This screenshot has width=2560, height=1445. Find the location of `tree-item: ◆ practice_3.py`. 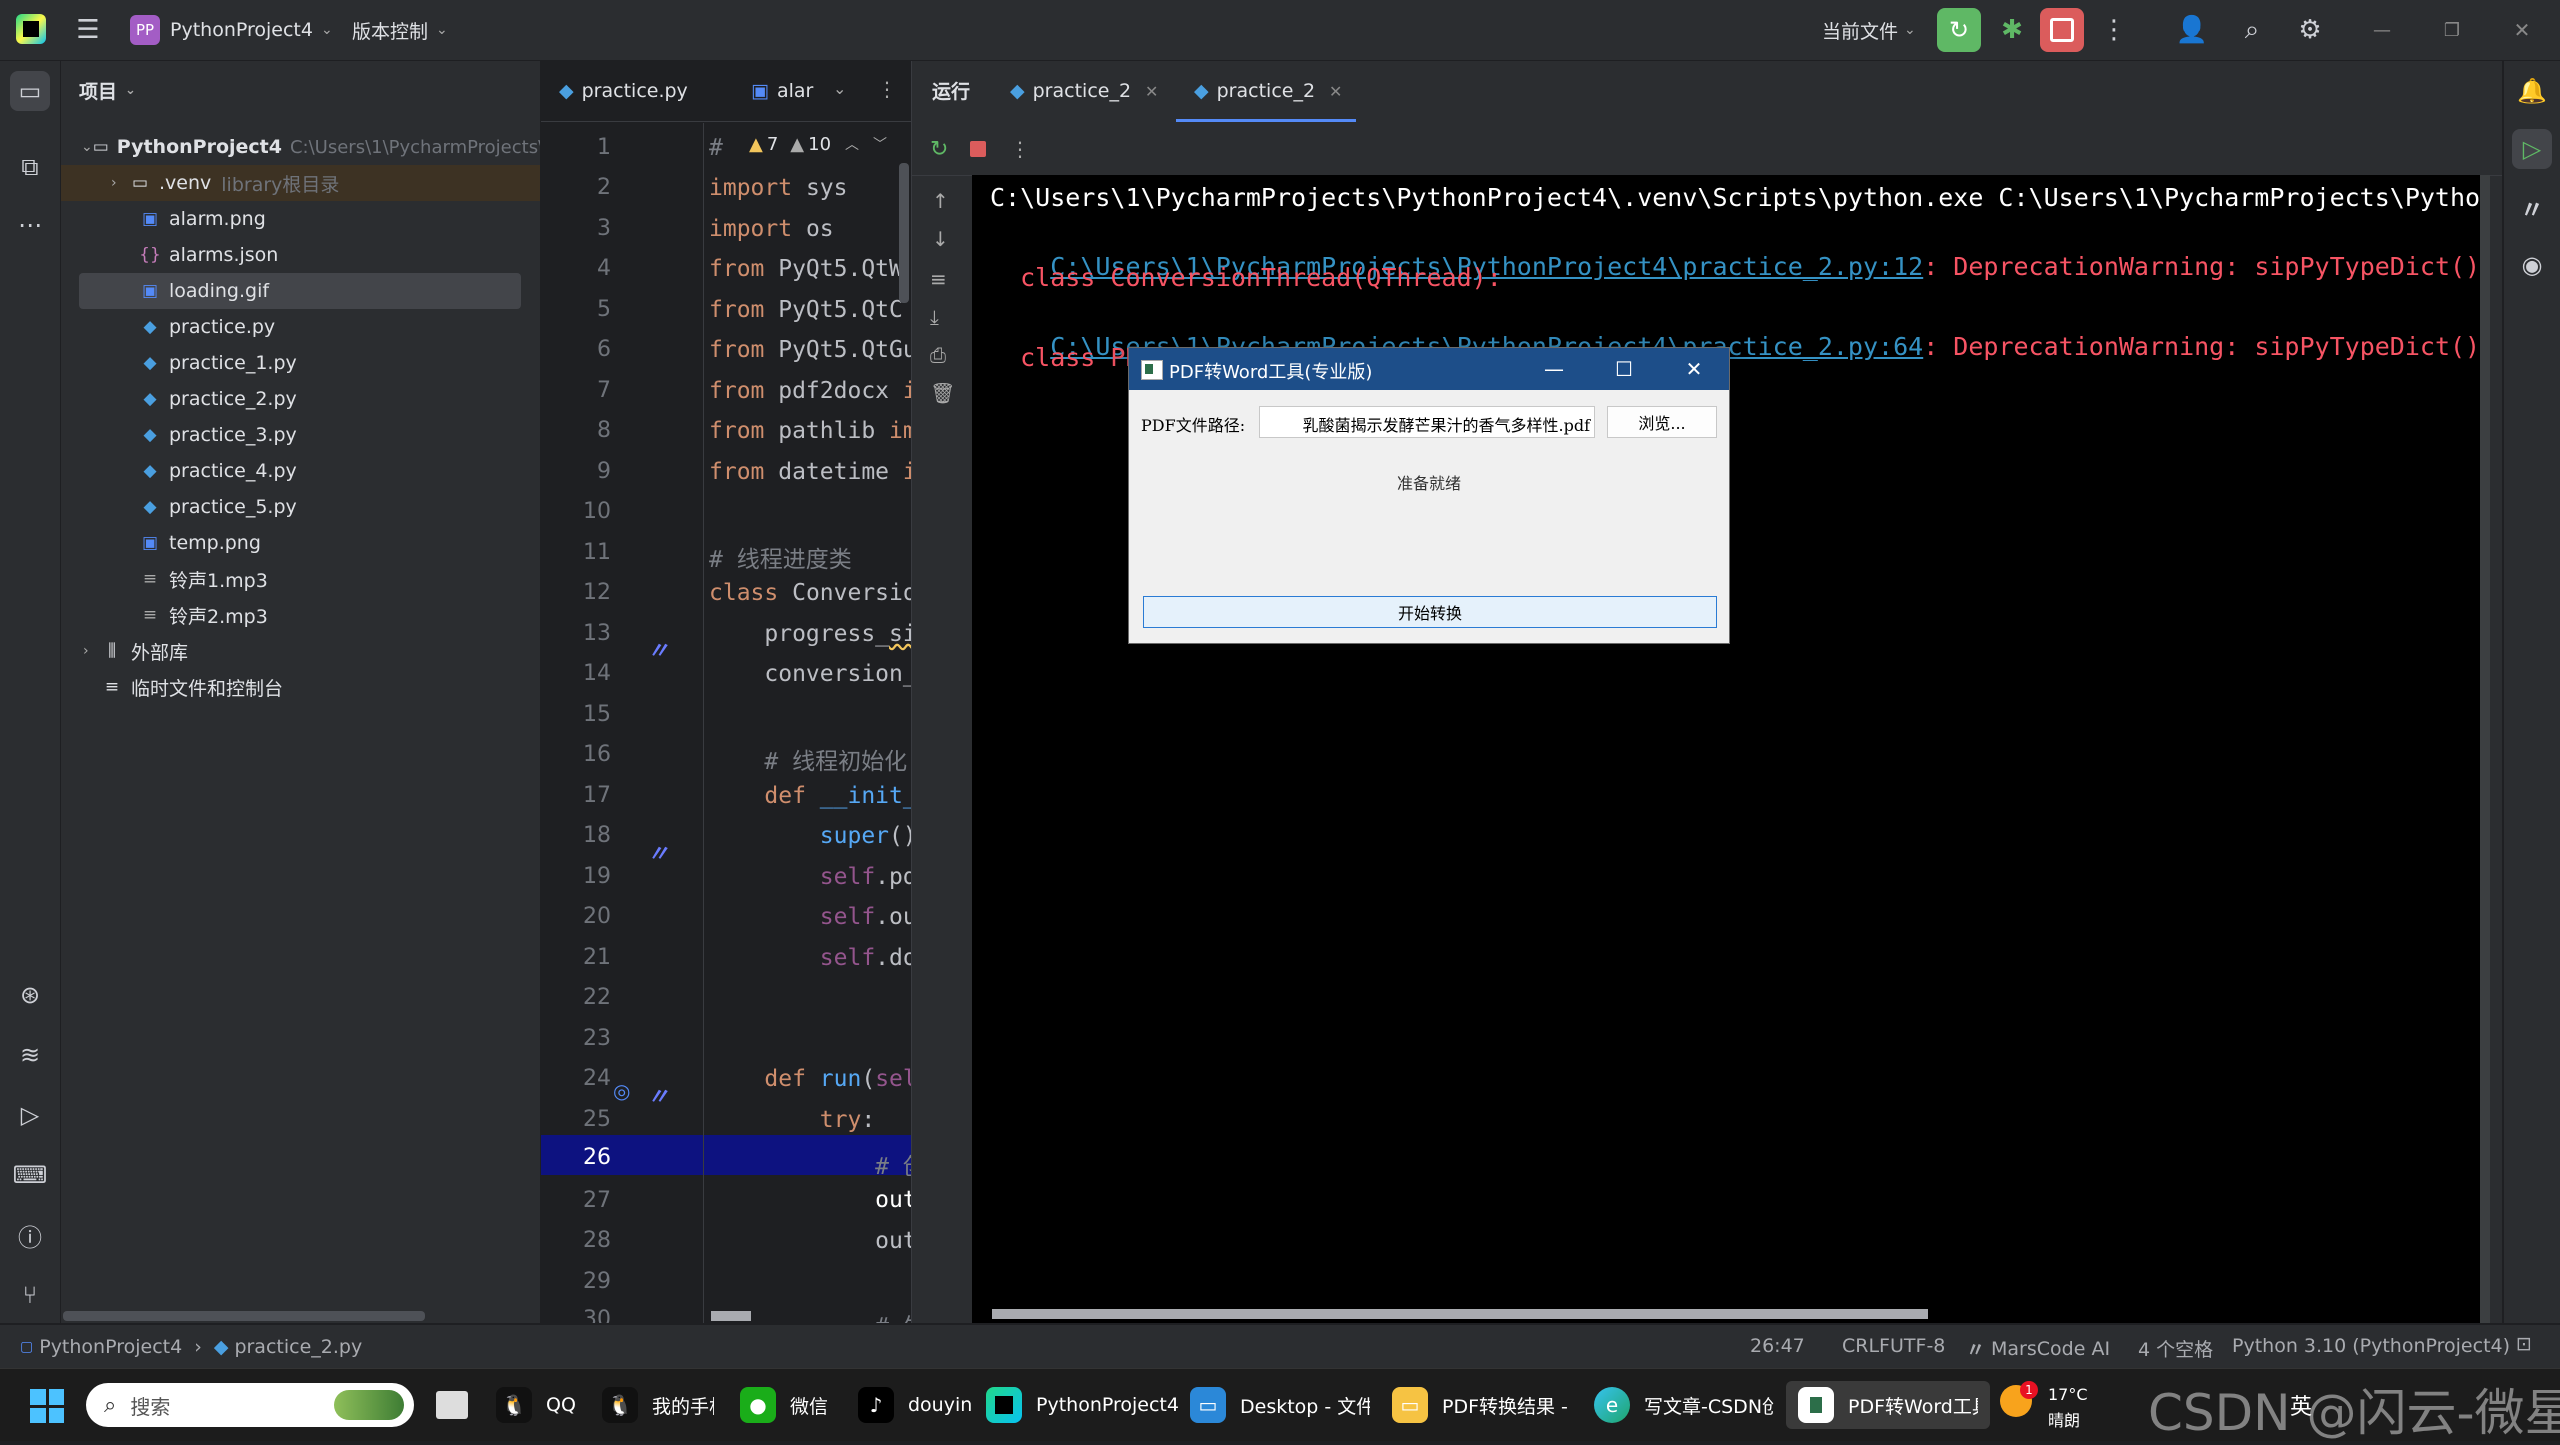

tree-item: ◆ practice_3.py is located at coordinates (300, 435).